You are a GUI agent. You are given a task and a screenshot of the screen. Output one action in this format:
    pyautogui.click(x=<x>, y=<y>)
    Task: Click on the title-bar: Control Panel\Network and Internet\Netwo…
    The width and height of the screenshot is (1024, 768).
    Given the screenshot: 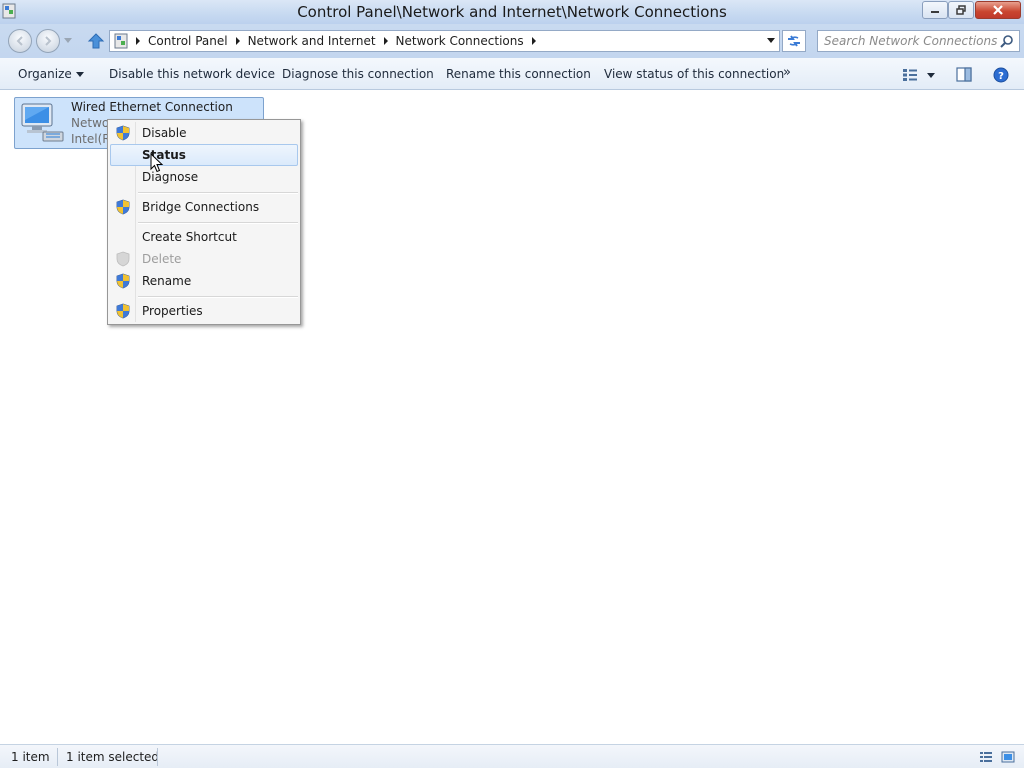 What is the action you would take?
    pyautogui.click(x=512, y=12)
    